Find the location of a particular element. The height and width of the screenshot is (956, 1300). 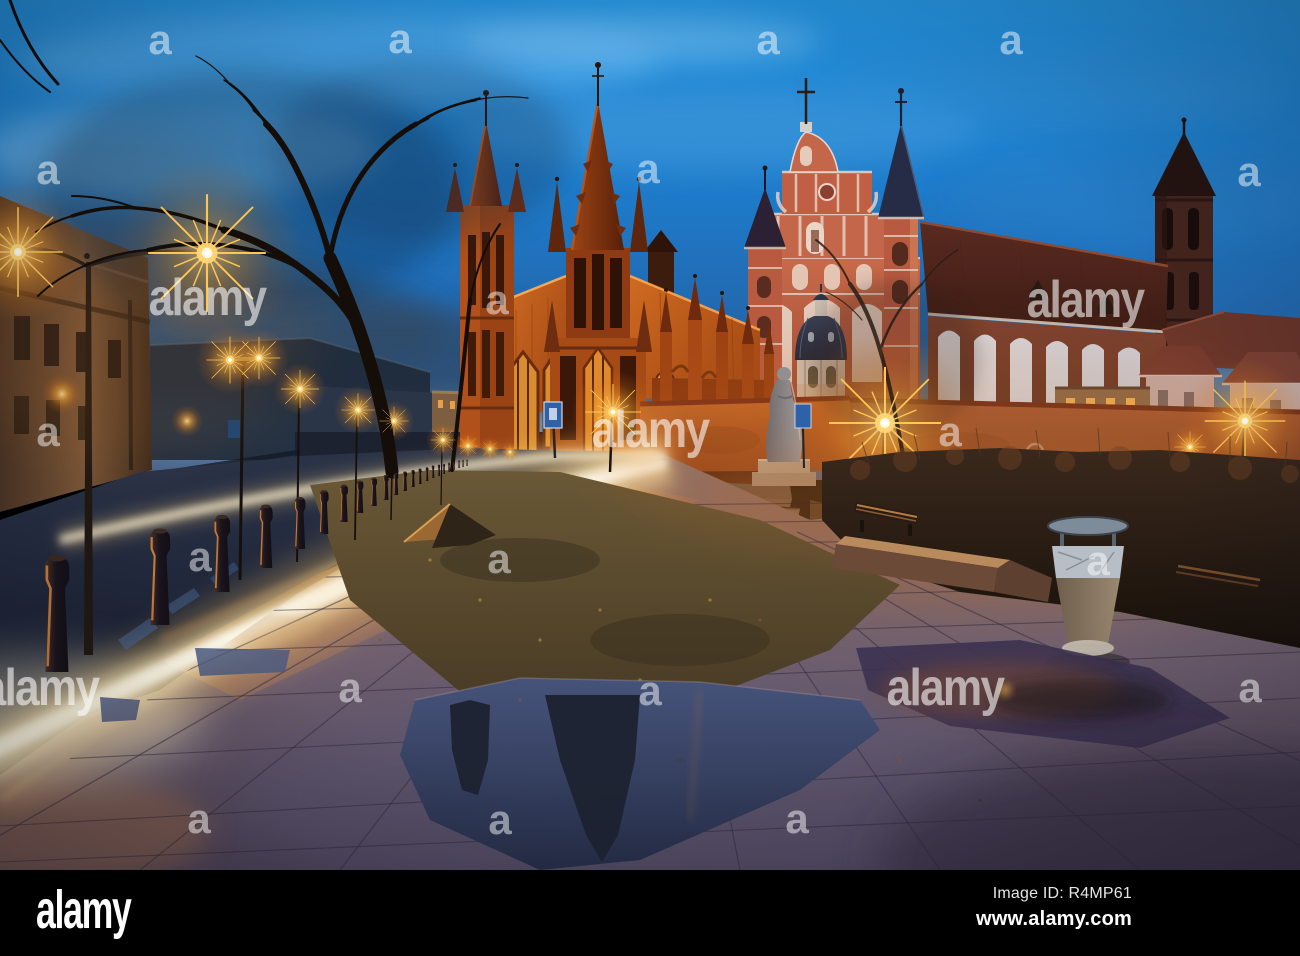

footer-info: Image ID: R4MP61 www.alamy.com is located at coordinates (1054, 908).